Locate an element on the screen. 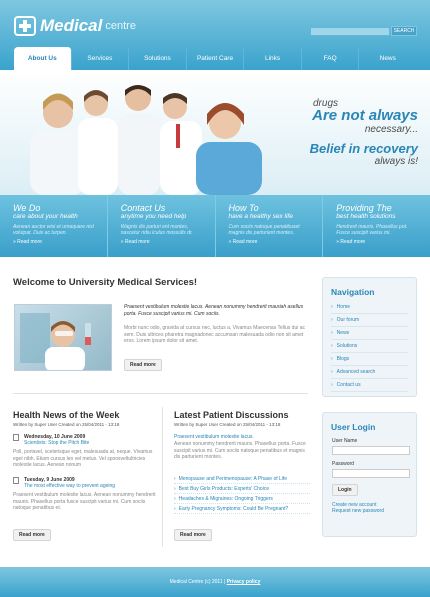  sidebar-item-solutions: Solutions is located at coordinates (369, 346).